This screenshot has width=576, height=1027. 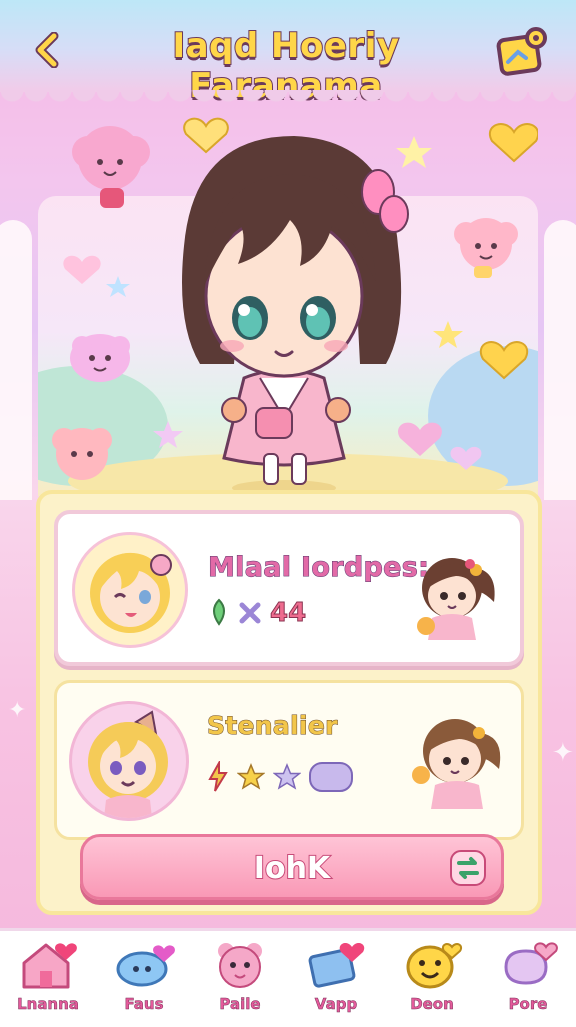 What do you see at coordinates (16, 360) in the screenshot?
I see `left-pillar` at bounding box center [16, 360].